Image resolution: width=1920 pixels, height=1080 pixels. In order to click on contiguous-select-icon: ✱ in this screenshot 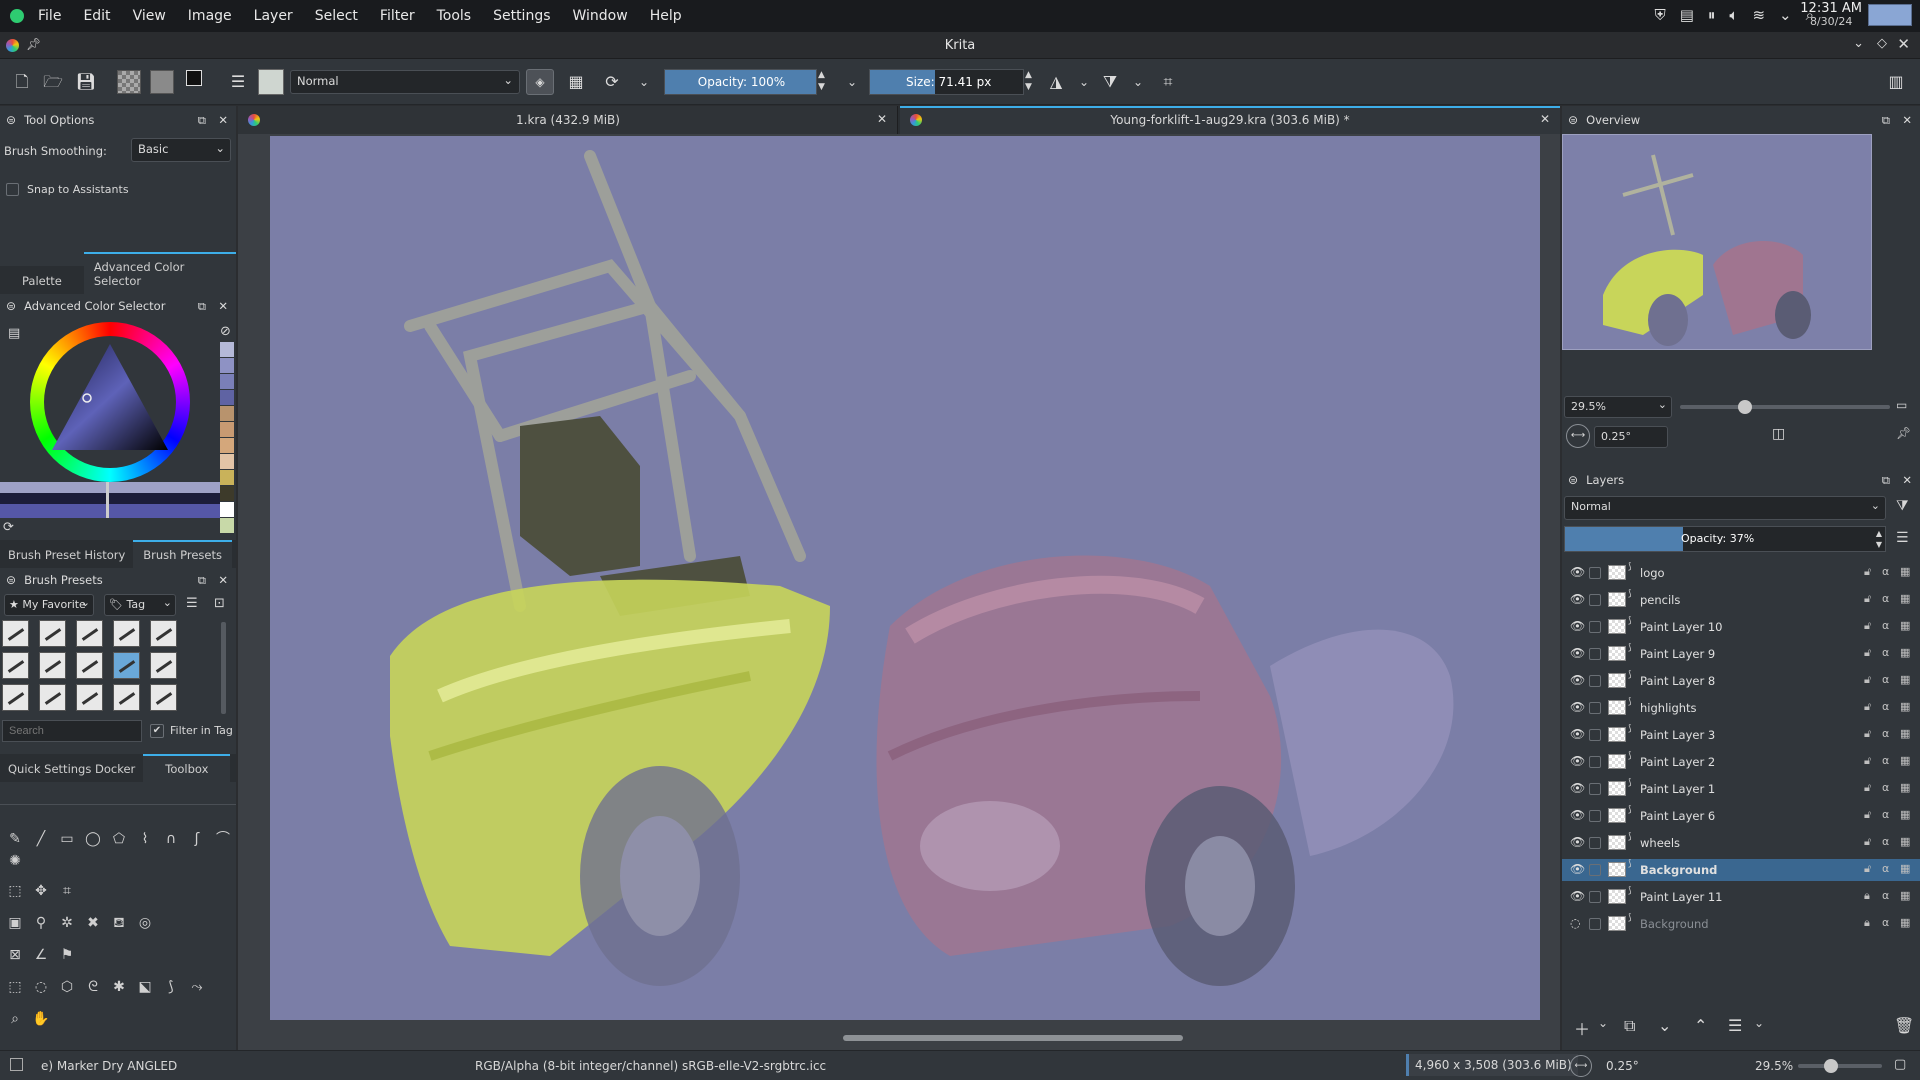, I will do `click(119, 987)`.